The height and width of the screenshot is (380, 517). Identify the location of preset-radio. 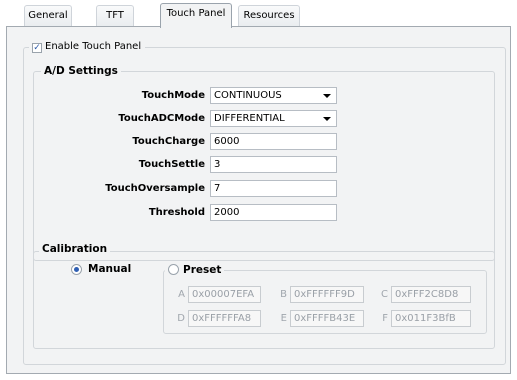
(173, 269).